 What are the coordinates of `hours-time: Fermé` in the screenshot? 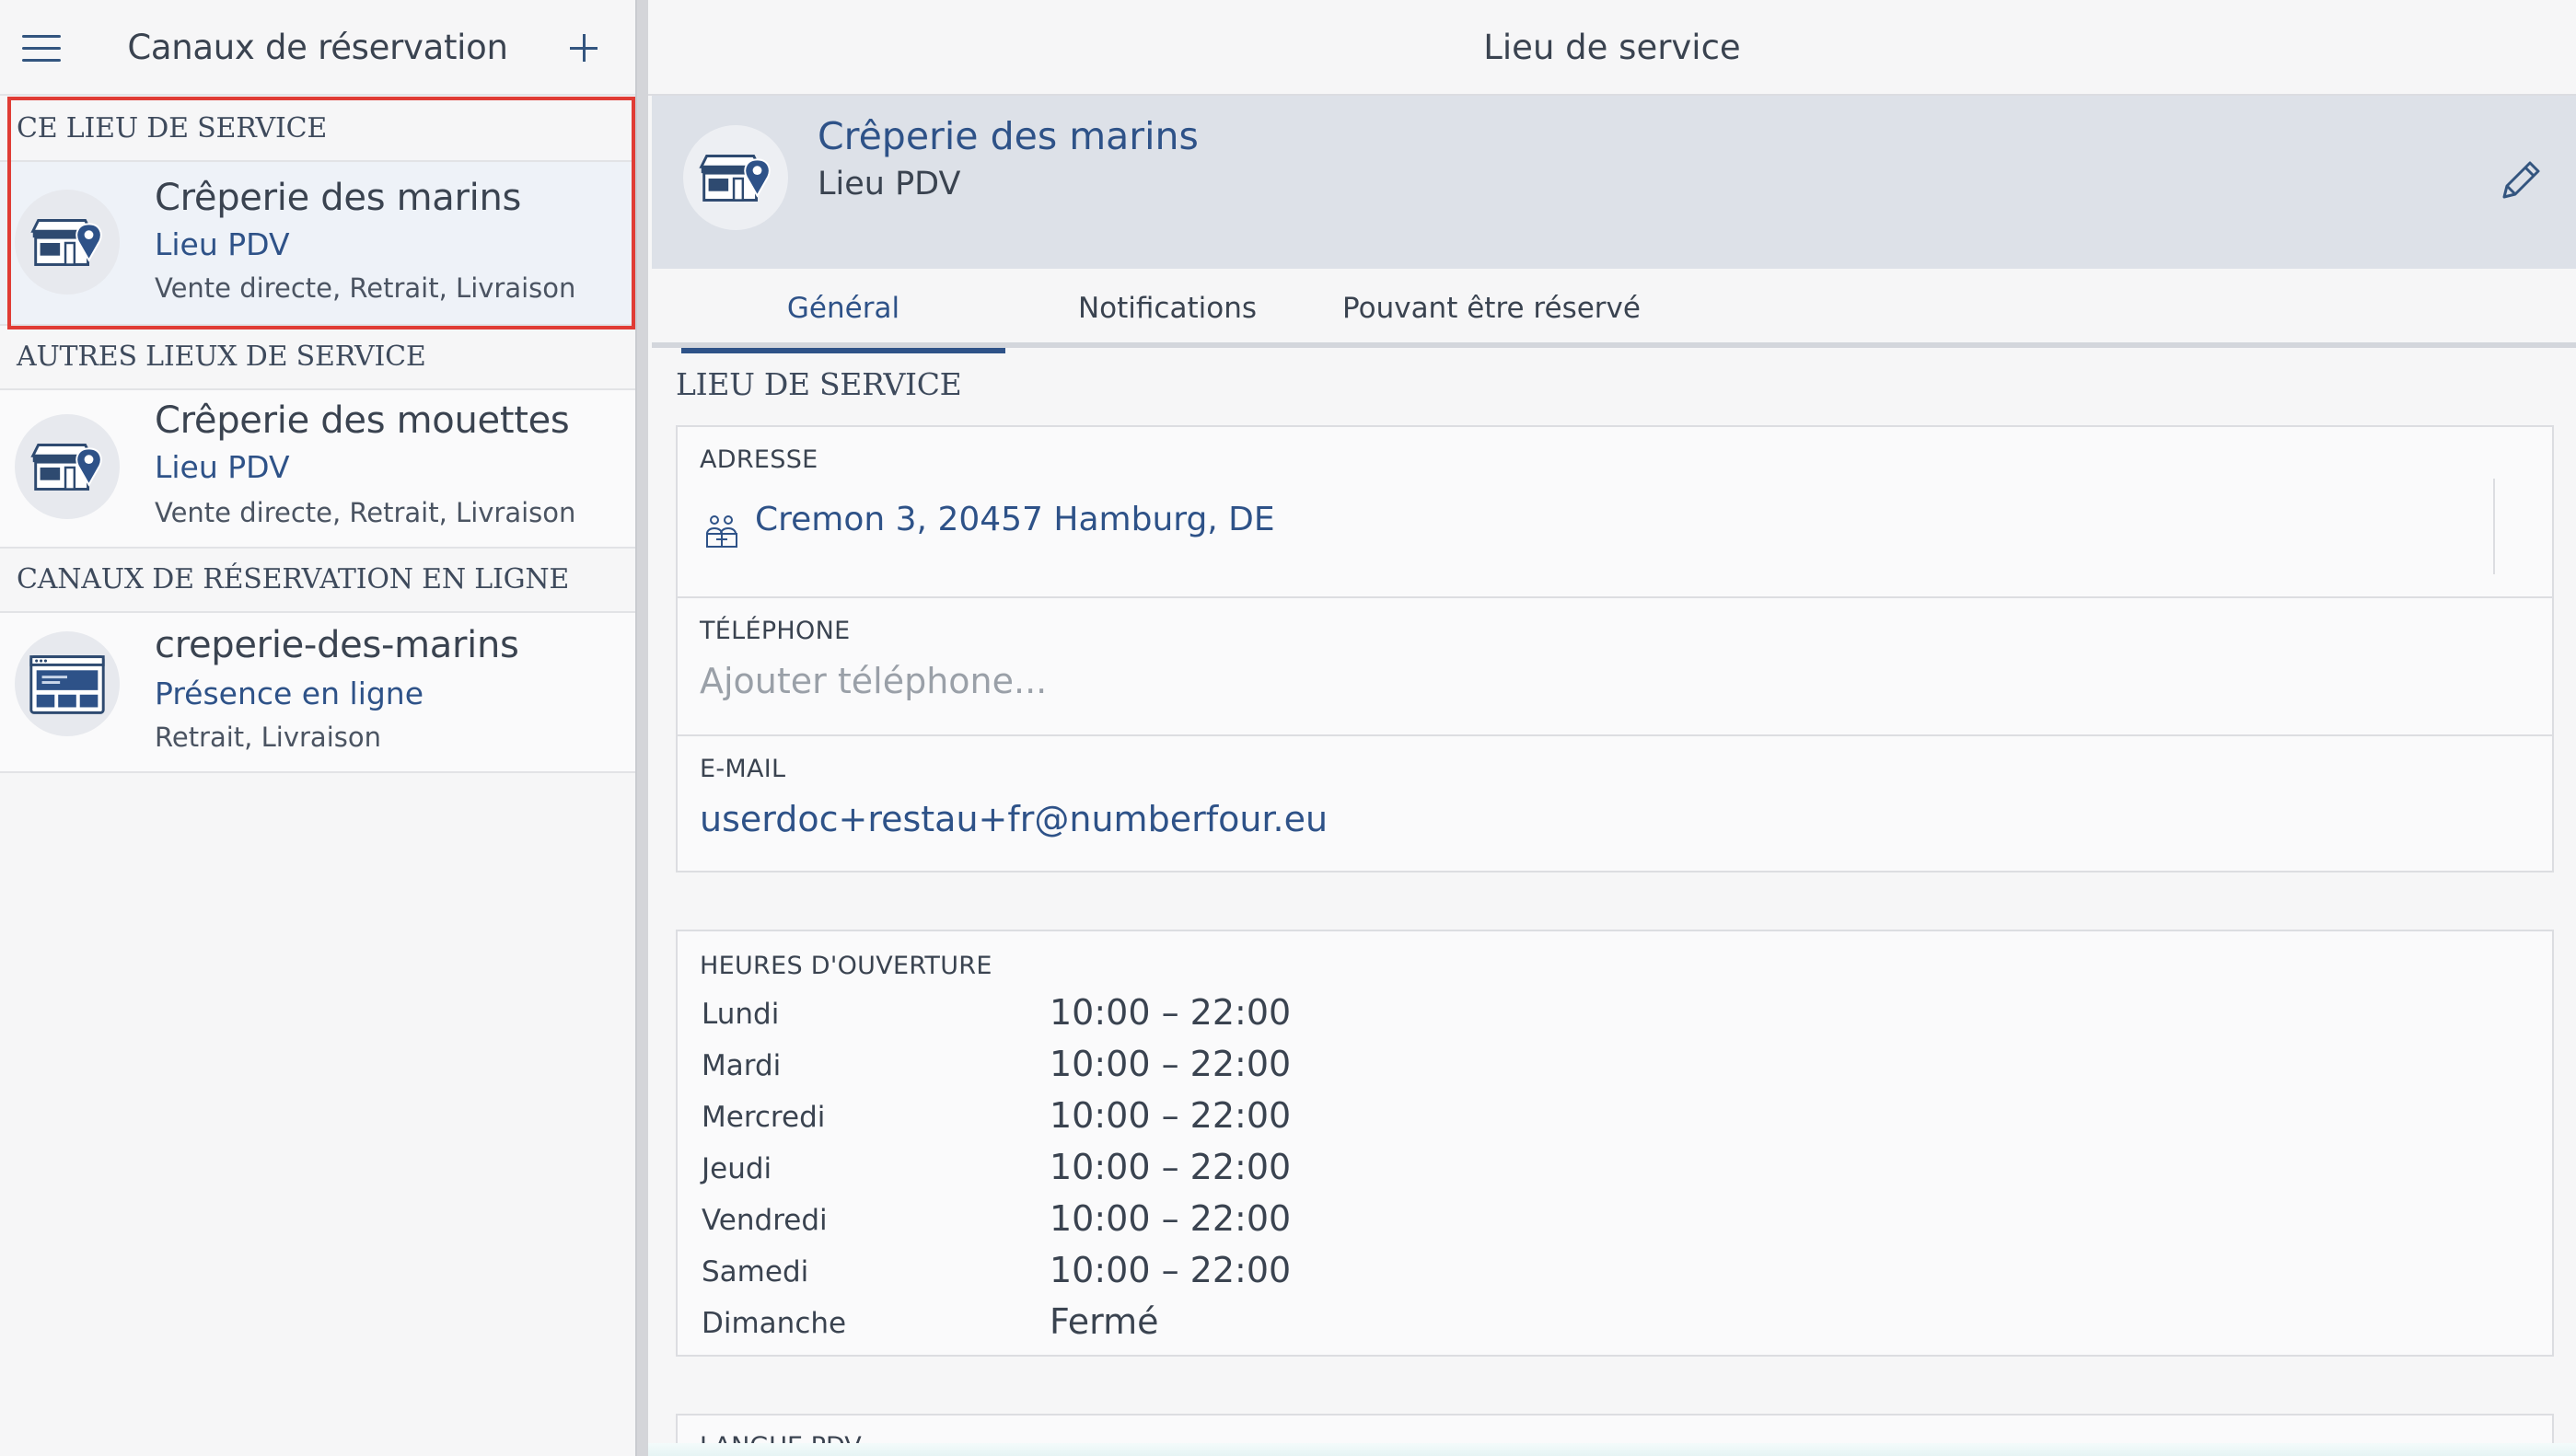 It's located at (1104, 1321).